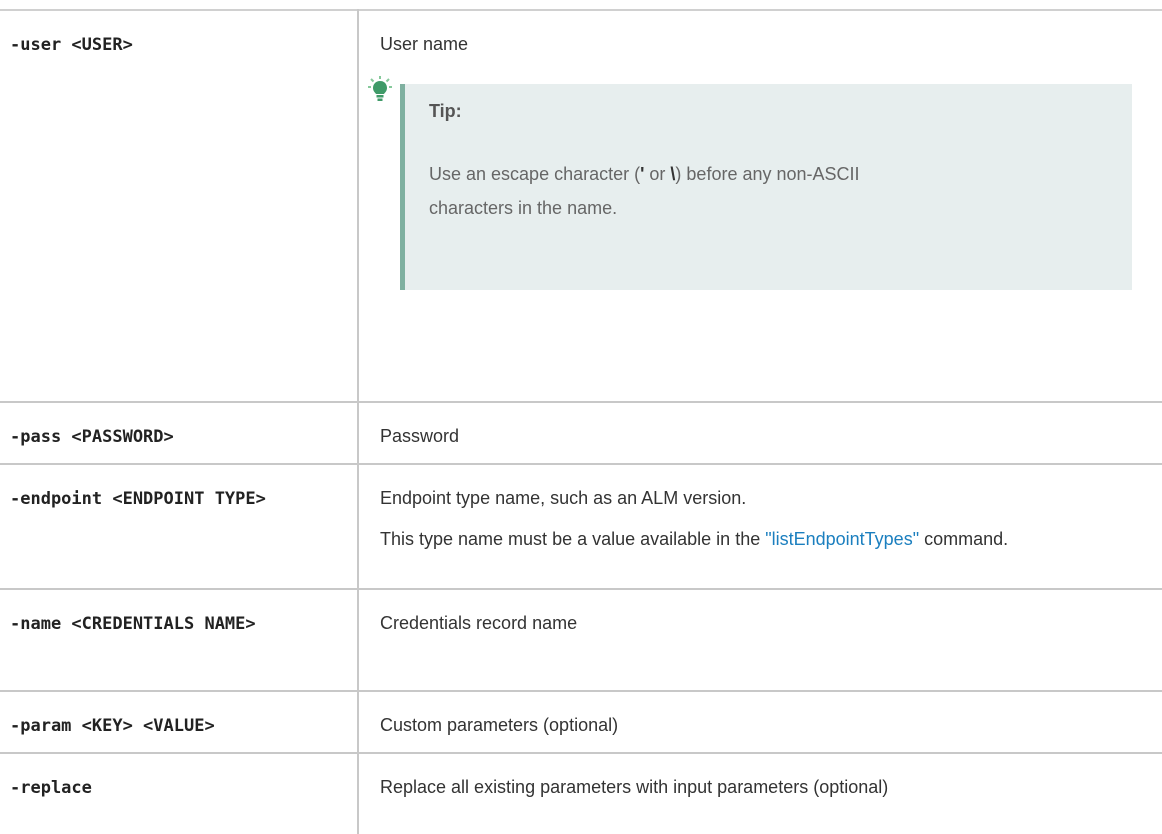  Describe the element at coordinates (499, 725) in the screenshot. I see `description-text: Custom parameters (optional)` at that location.